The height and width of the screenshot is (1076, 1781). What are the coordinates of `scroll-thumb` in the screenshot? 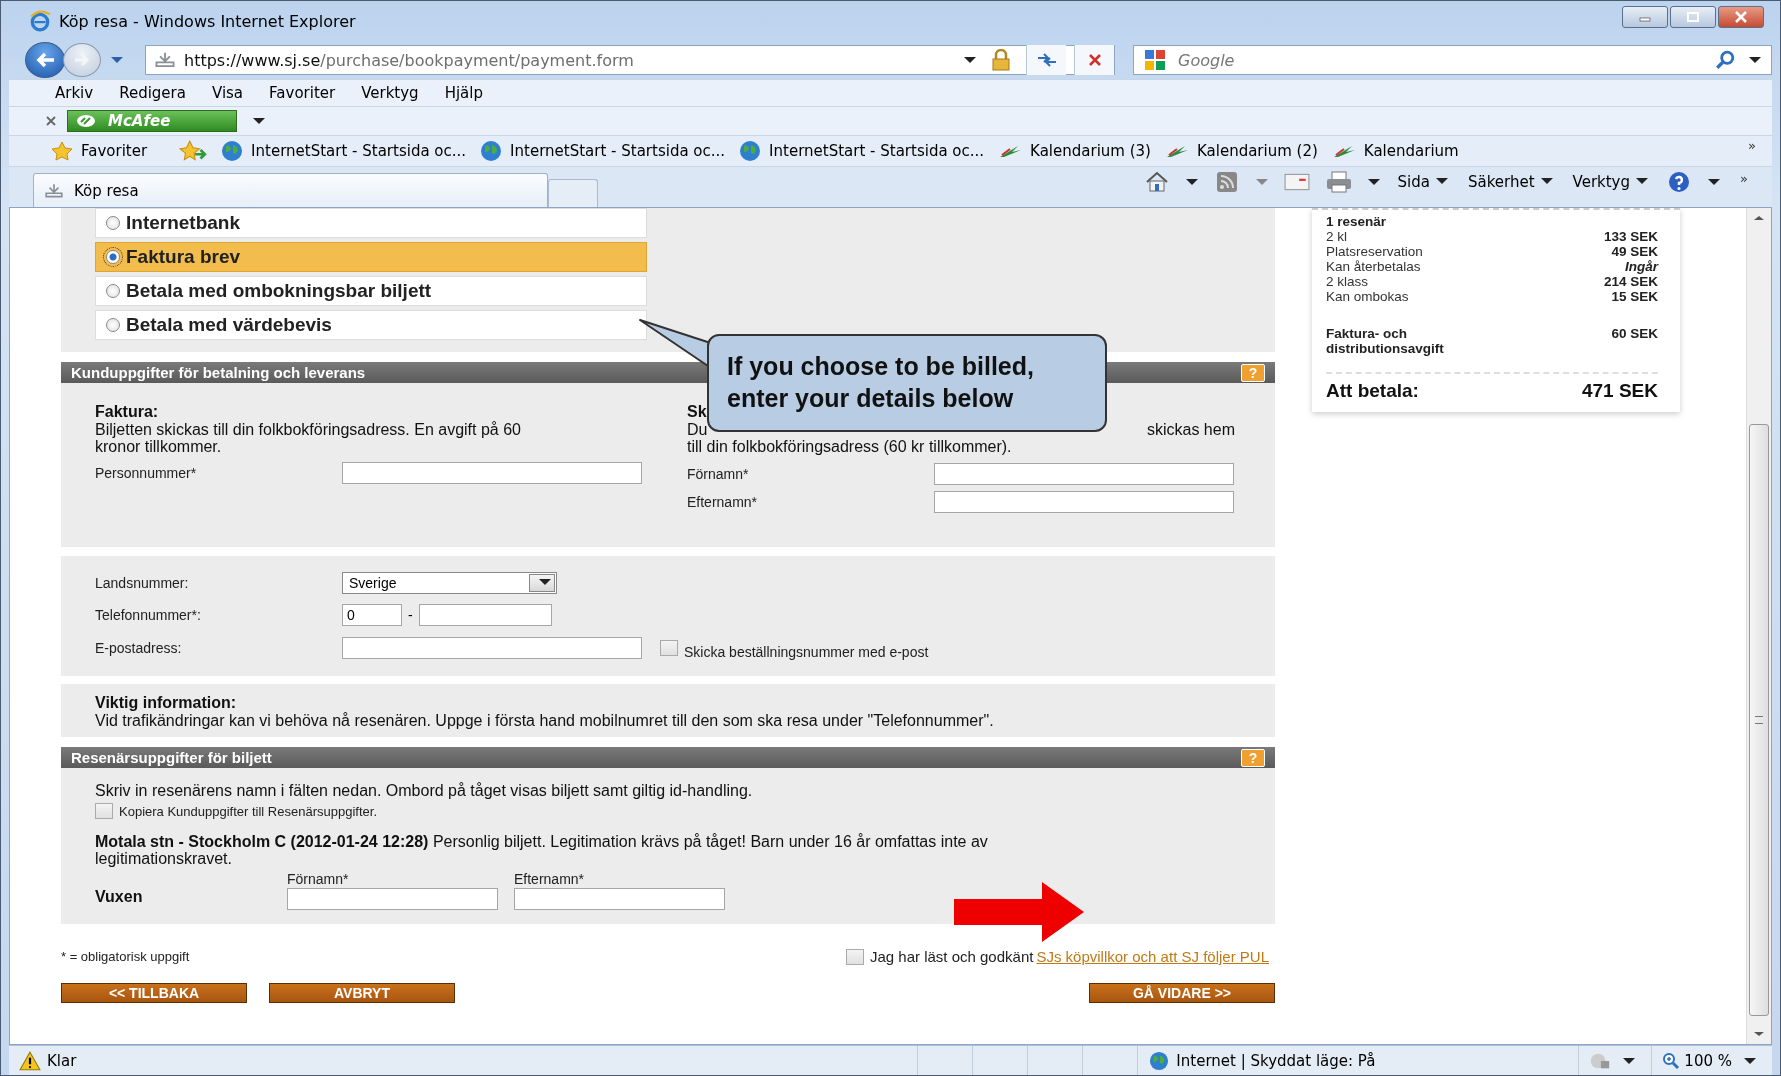 It's located at (1759, 720).